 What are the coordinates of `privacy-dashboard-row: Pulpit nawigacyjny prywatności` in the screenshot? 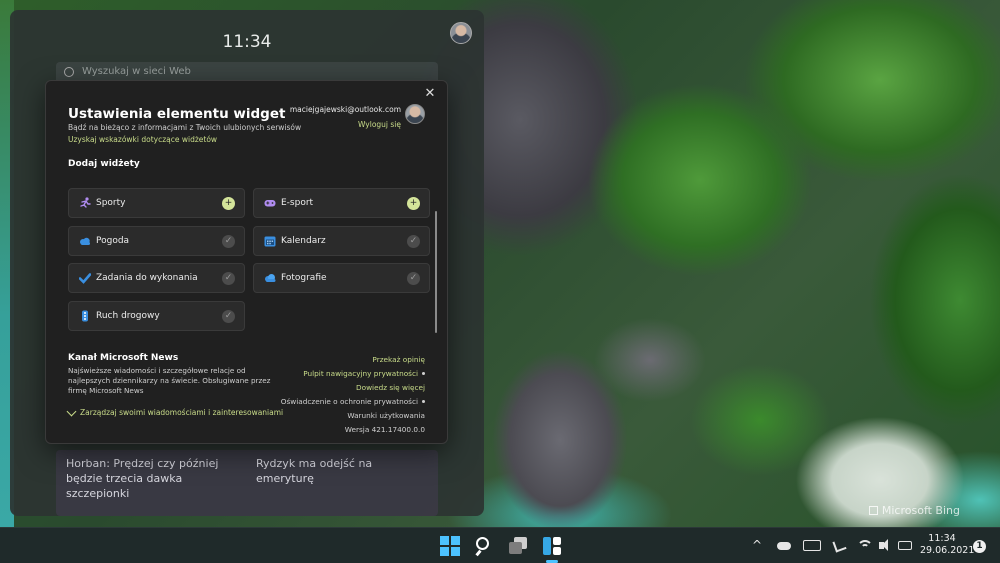 It's located at (353, 374).